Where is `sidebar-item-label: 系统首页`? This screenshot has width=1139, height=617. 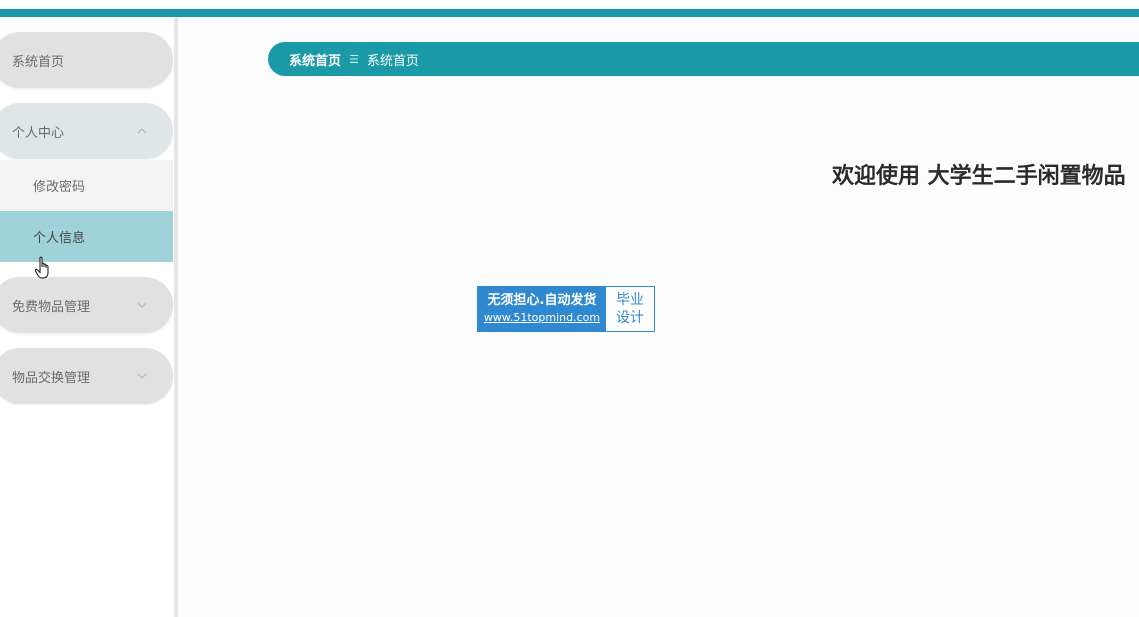 sidebar-item-label: 系统首页 is located at coordinates (38, 62).